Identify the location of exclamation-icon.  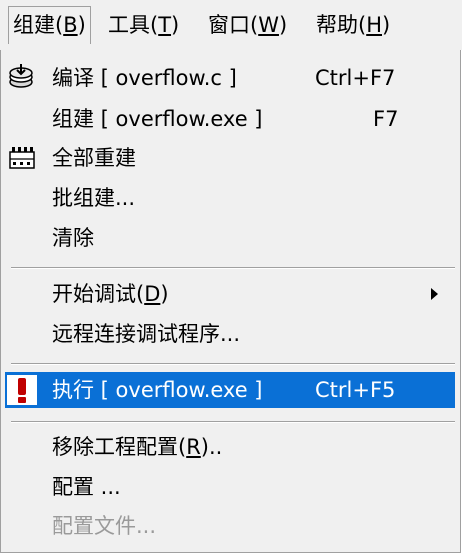
(22, 390).